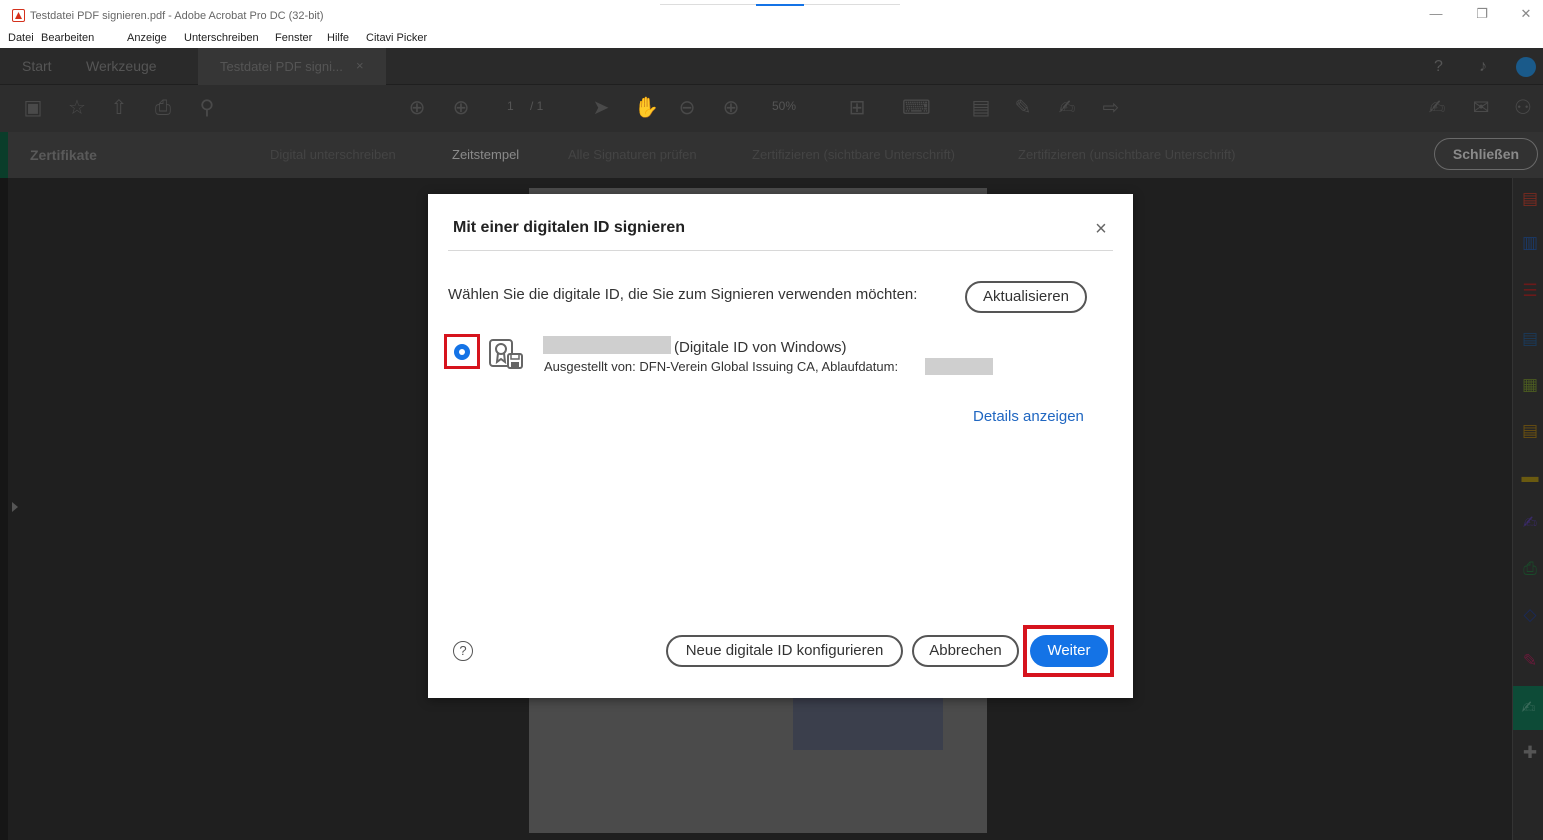 This screenshot has width=1543, height=840. Describe the element at coordinates (463, 651) in the screenshot. I see `help-icon: ?` at that location.